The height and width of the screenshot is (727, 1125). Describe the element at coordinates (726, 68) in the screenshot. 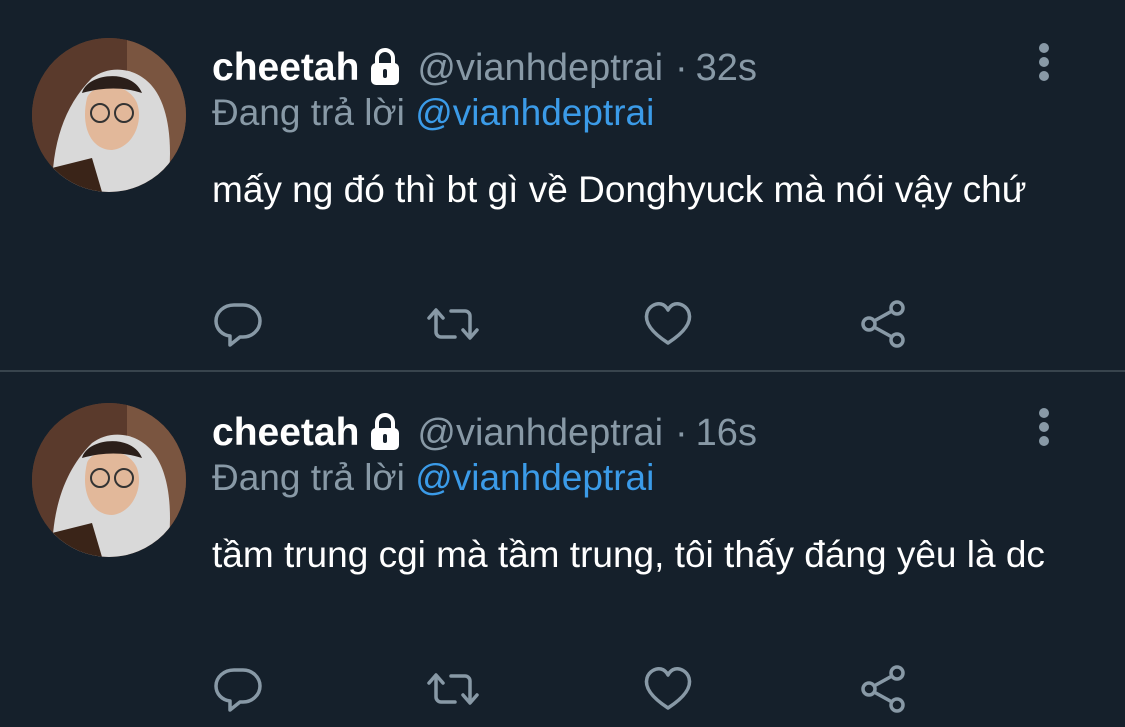

I see `timestamp: 32s` at that location.